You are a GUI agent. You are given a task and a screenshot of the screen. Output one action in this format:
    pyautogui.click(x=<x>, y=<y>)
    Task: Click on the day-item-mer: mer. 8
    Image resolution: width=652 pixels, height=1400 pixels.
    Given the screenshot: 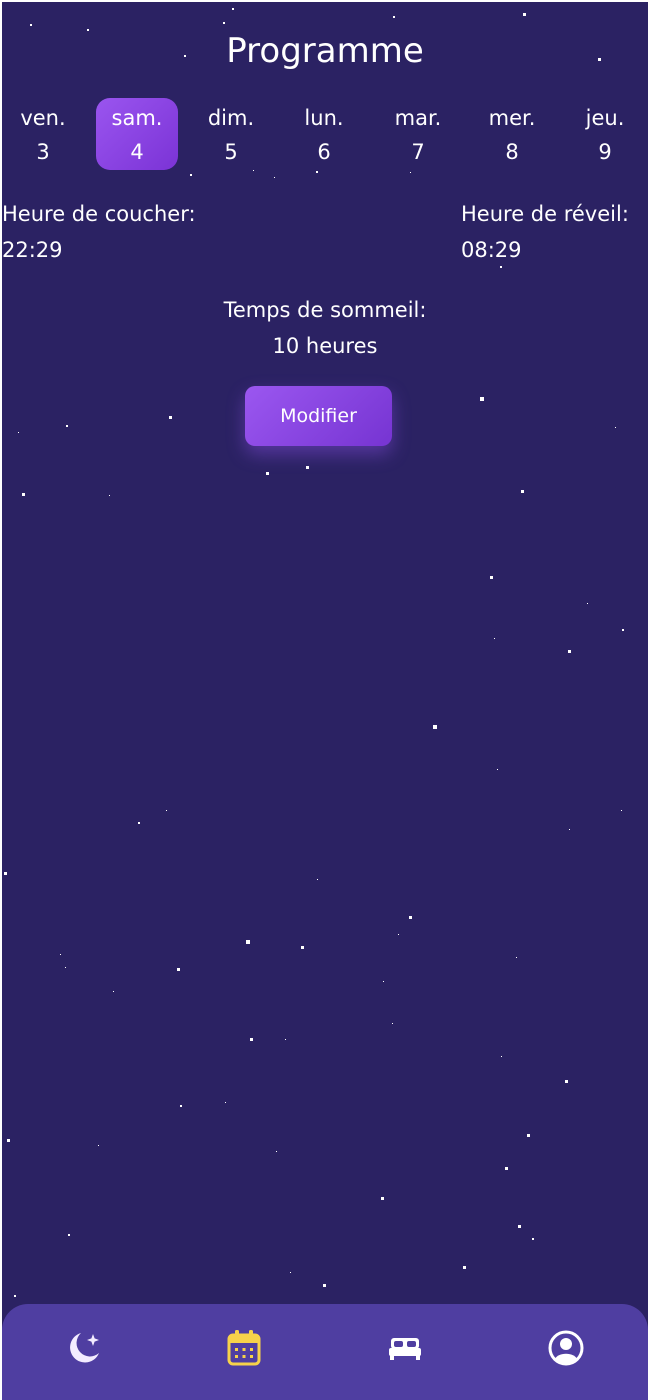 What is the action you would take?
    pyautogui.click(x=512, y=134)
    